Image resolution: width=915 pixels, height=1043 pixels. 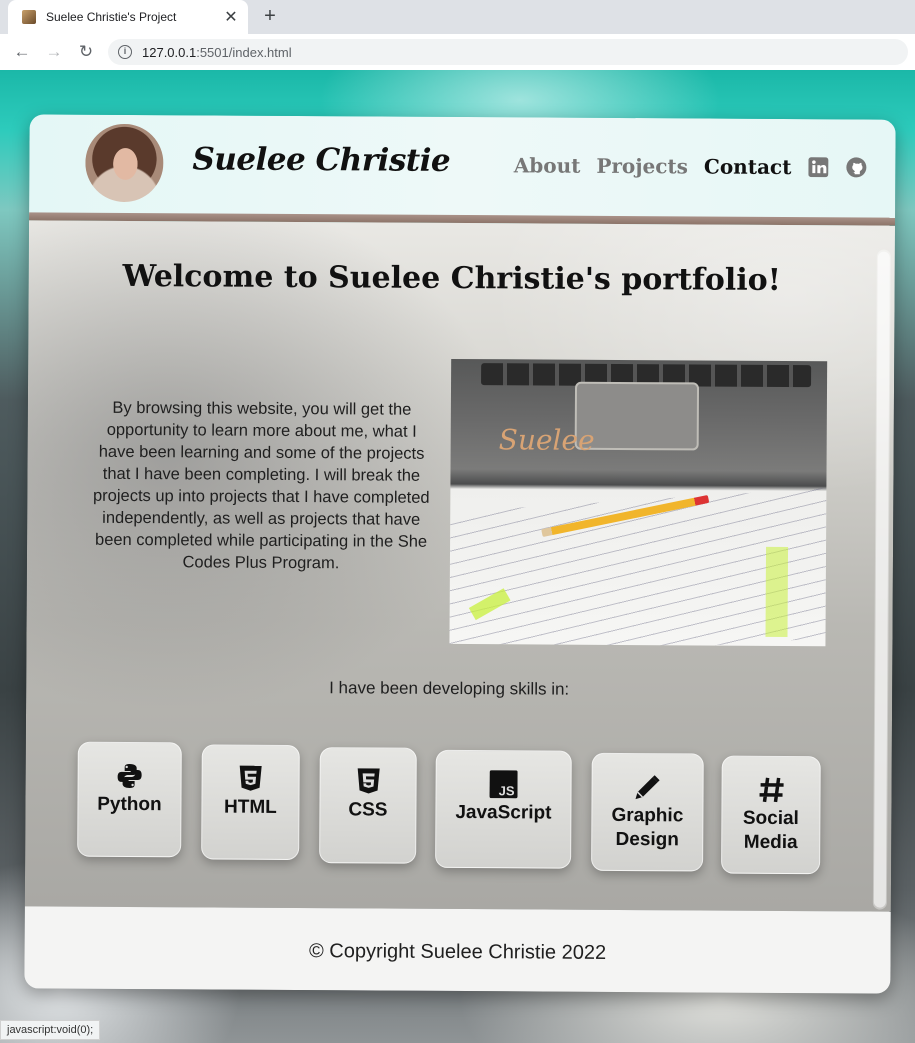 I want to click on new-tab-button: +, so click(x=270, y=16).